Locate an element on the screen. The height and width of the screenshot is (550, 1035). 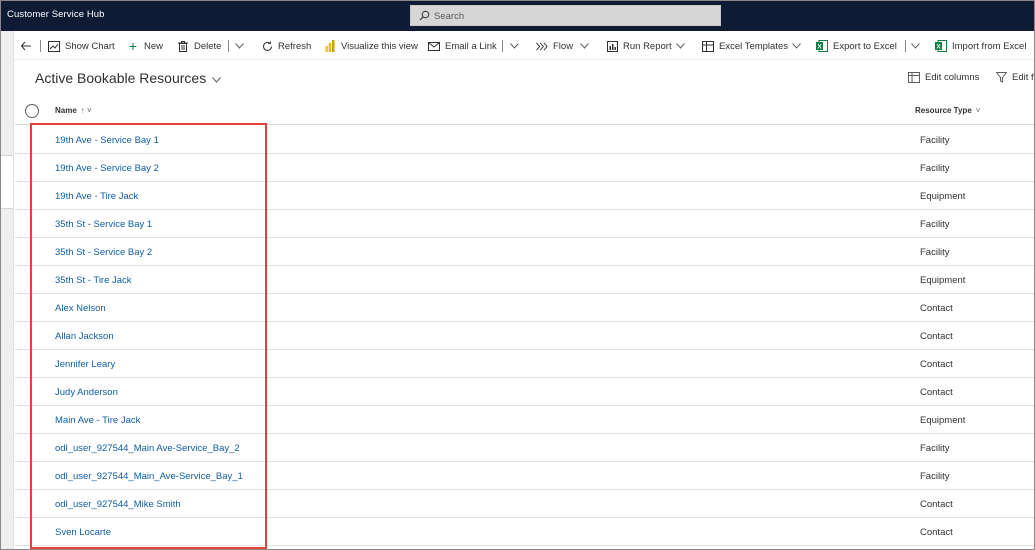
delete-label: Delete is located at coordinates (208, 46).